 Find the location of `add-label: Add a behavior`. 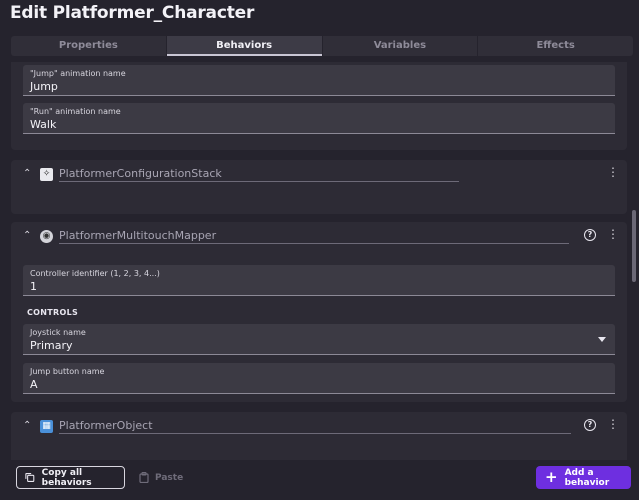

add-label: Add a behavior is located at coordinates (587, 477).